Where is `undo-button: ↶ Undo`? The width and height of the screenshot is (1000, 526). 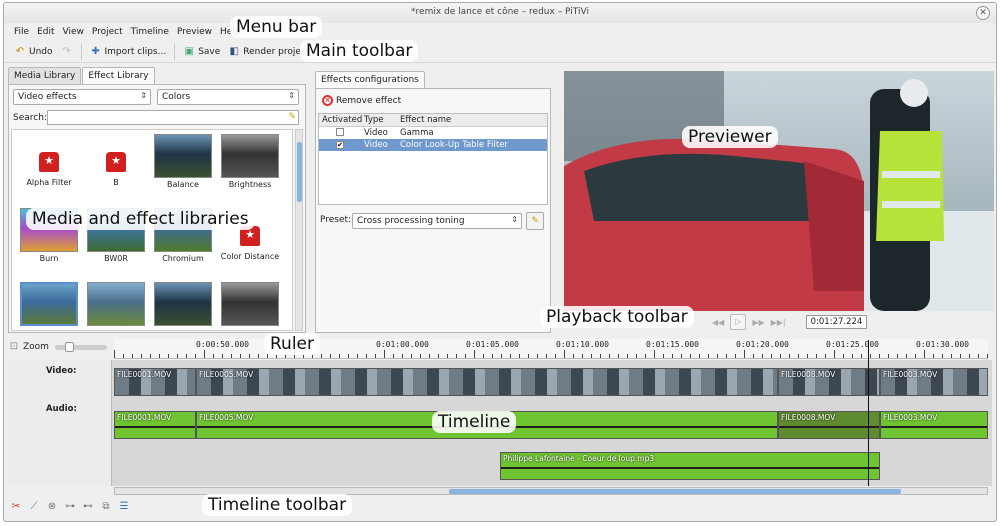 undo-button: ↶ Undo is located at coordinates (33, 52).